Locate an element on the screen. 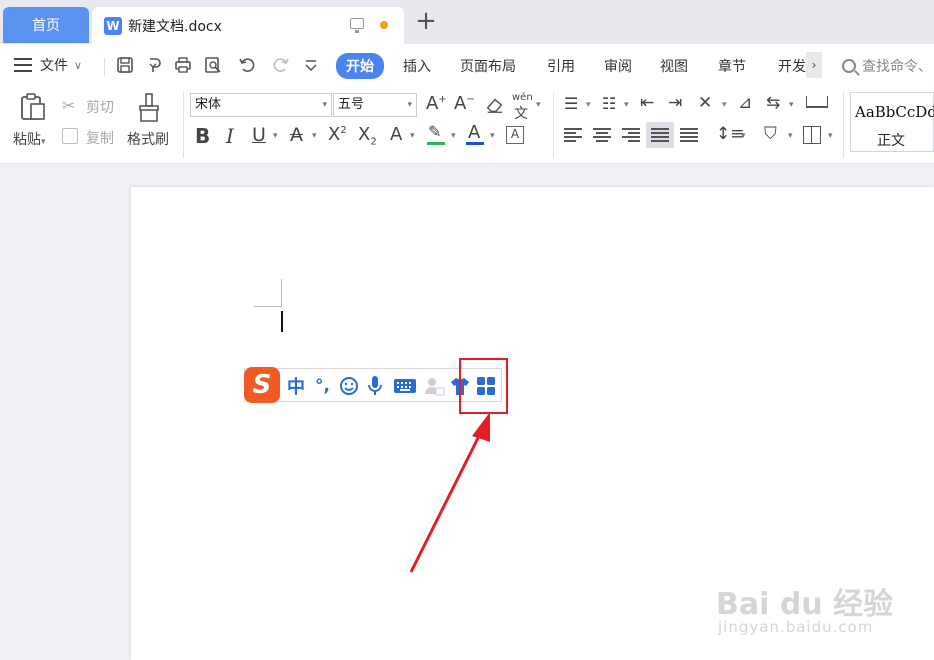 The image size is (934, 660). scissors-icon: ✂ is located at coordinates (68, 105).